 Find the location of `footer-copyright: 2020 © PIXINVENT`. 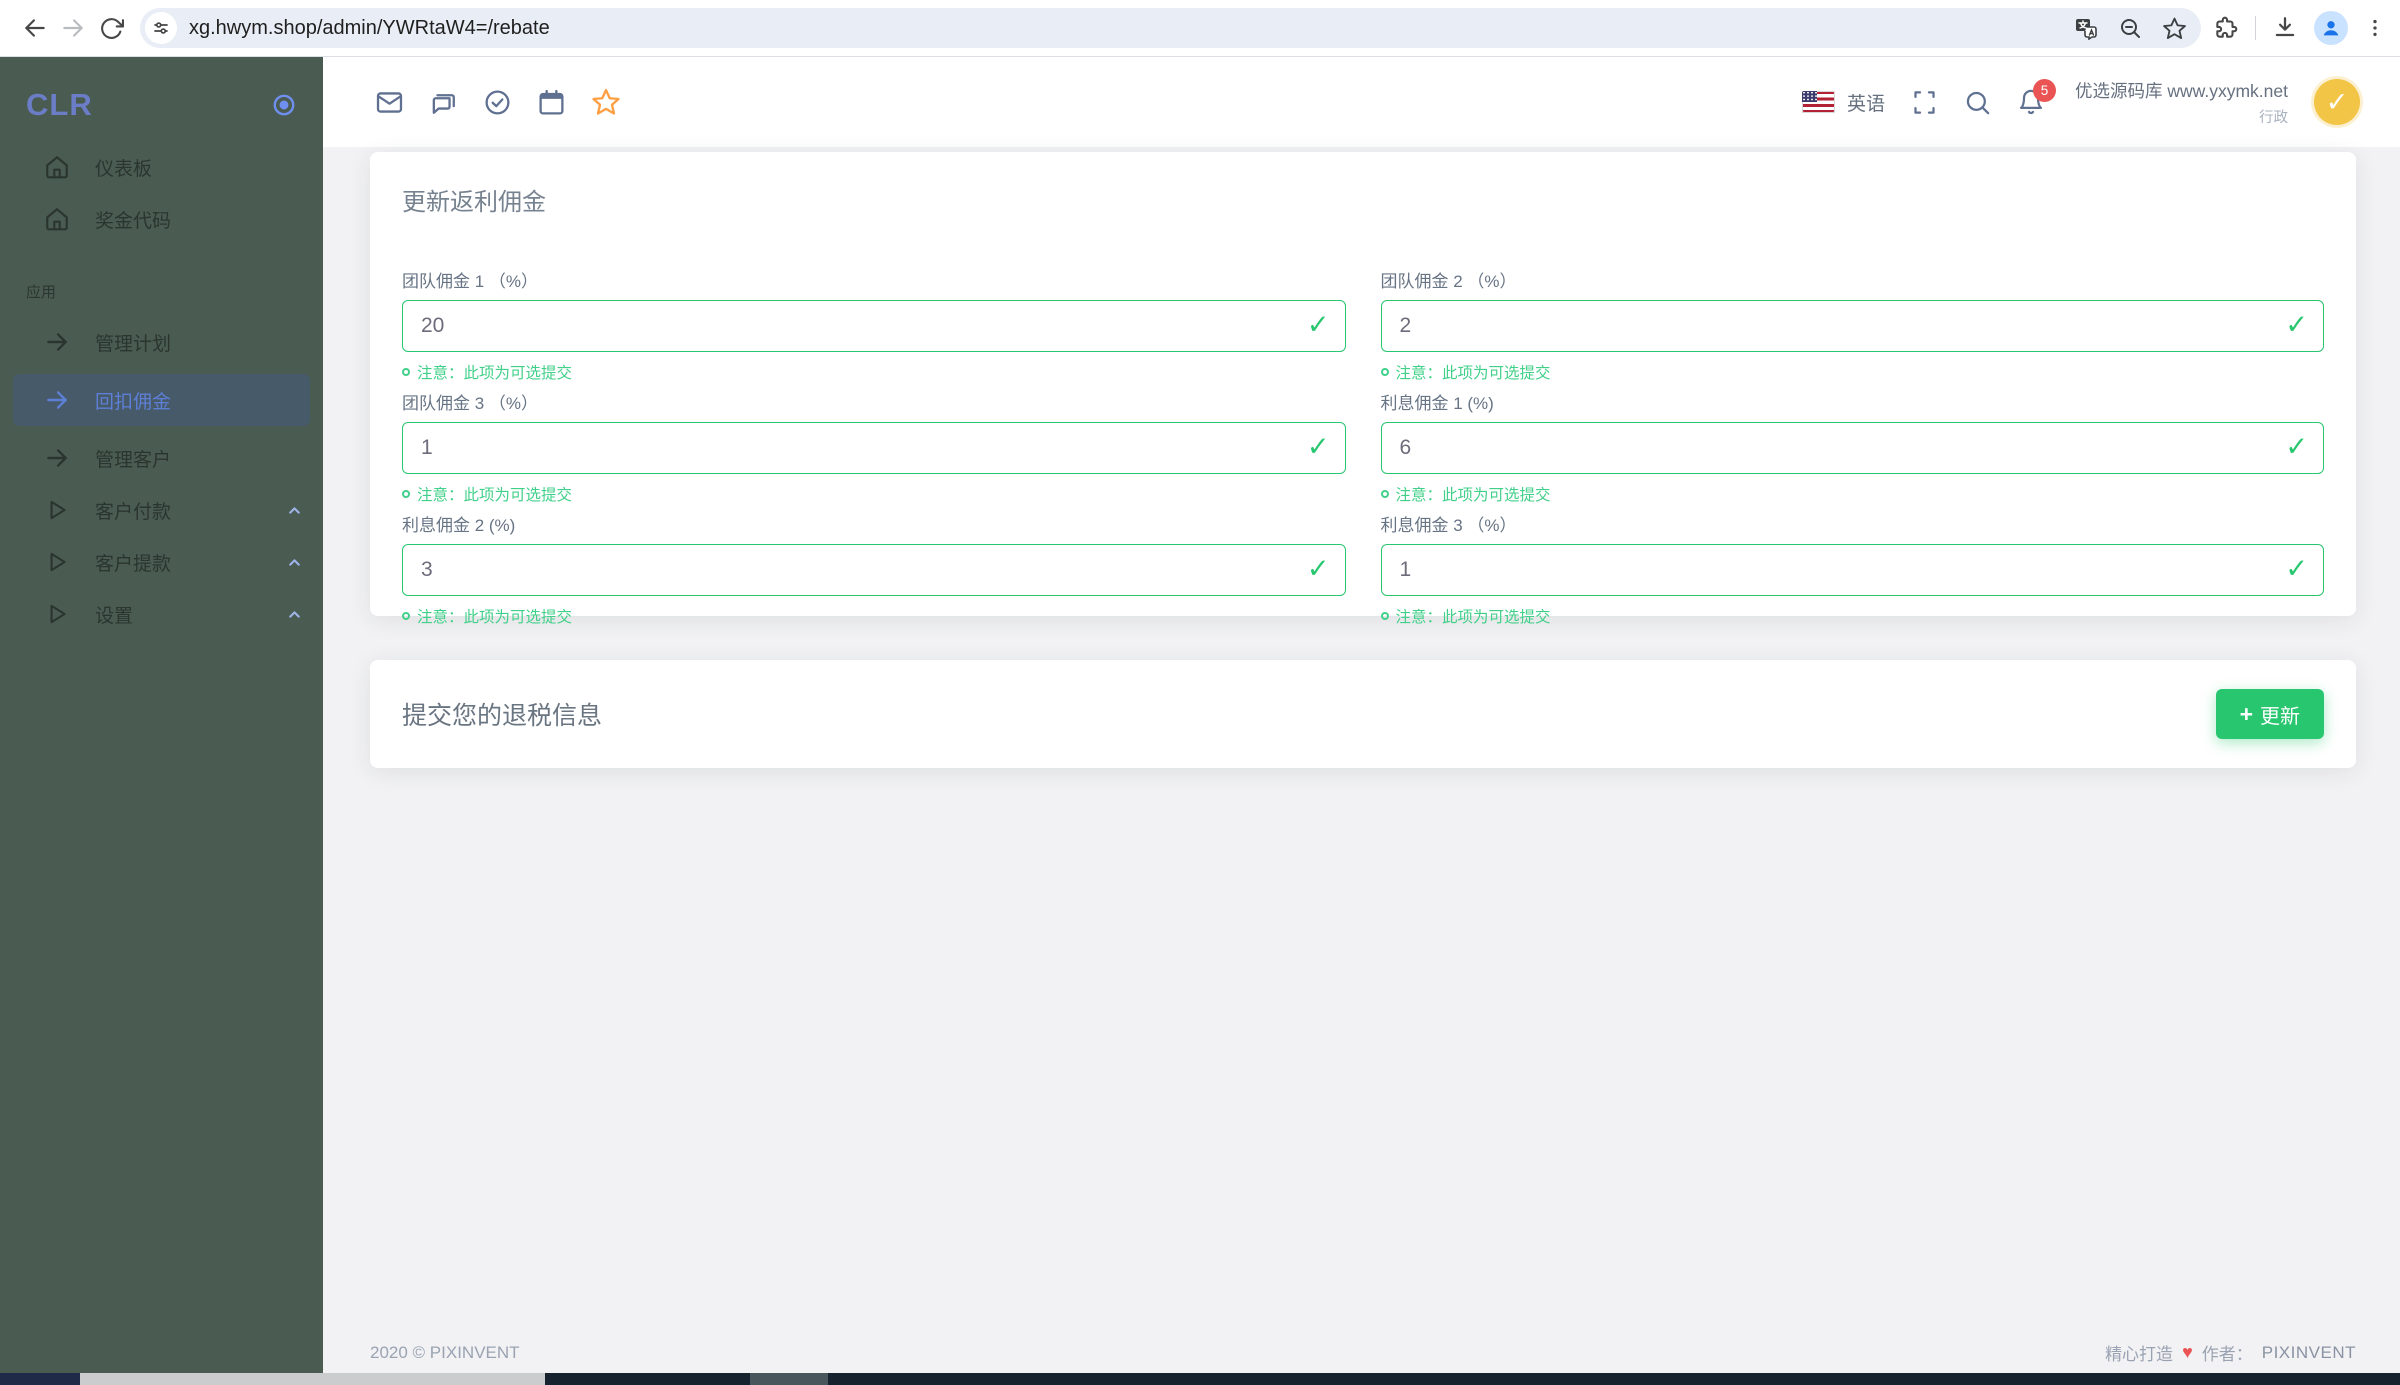

footer-copyright: 2020 © PIXINVENT is located at coordinates (445, 1352).